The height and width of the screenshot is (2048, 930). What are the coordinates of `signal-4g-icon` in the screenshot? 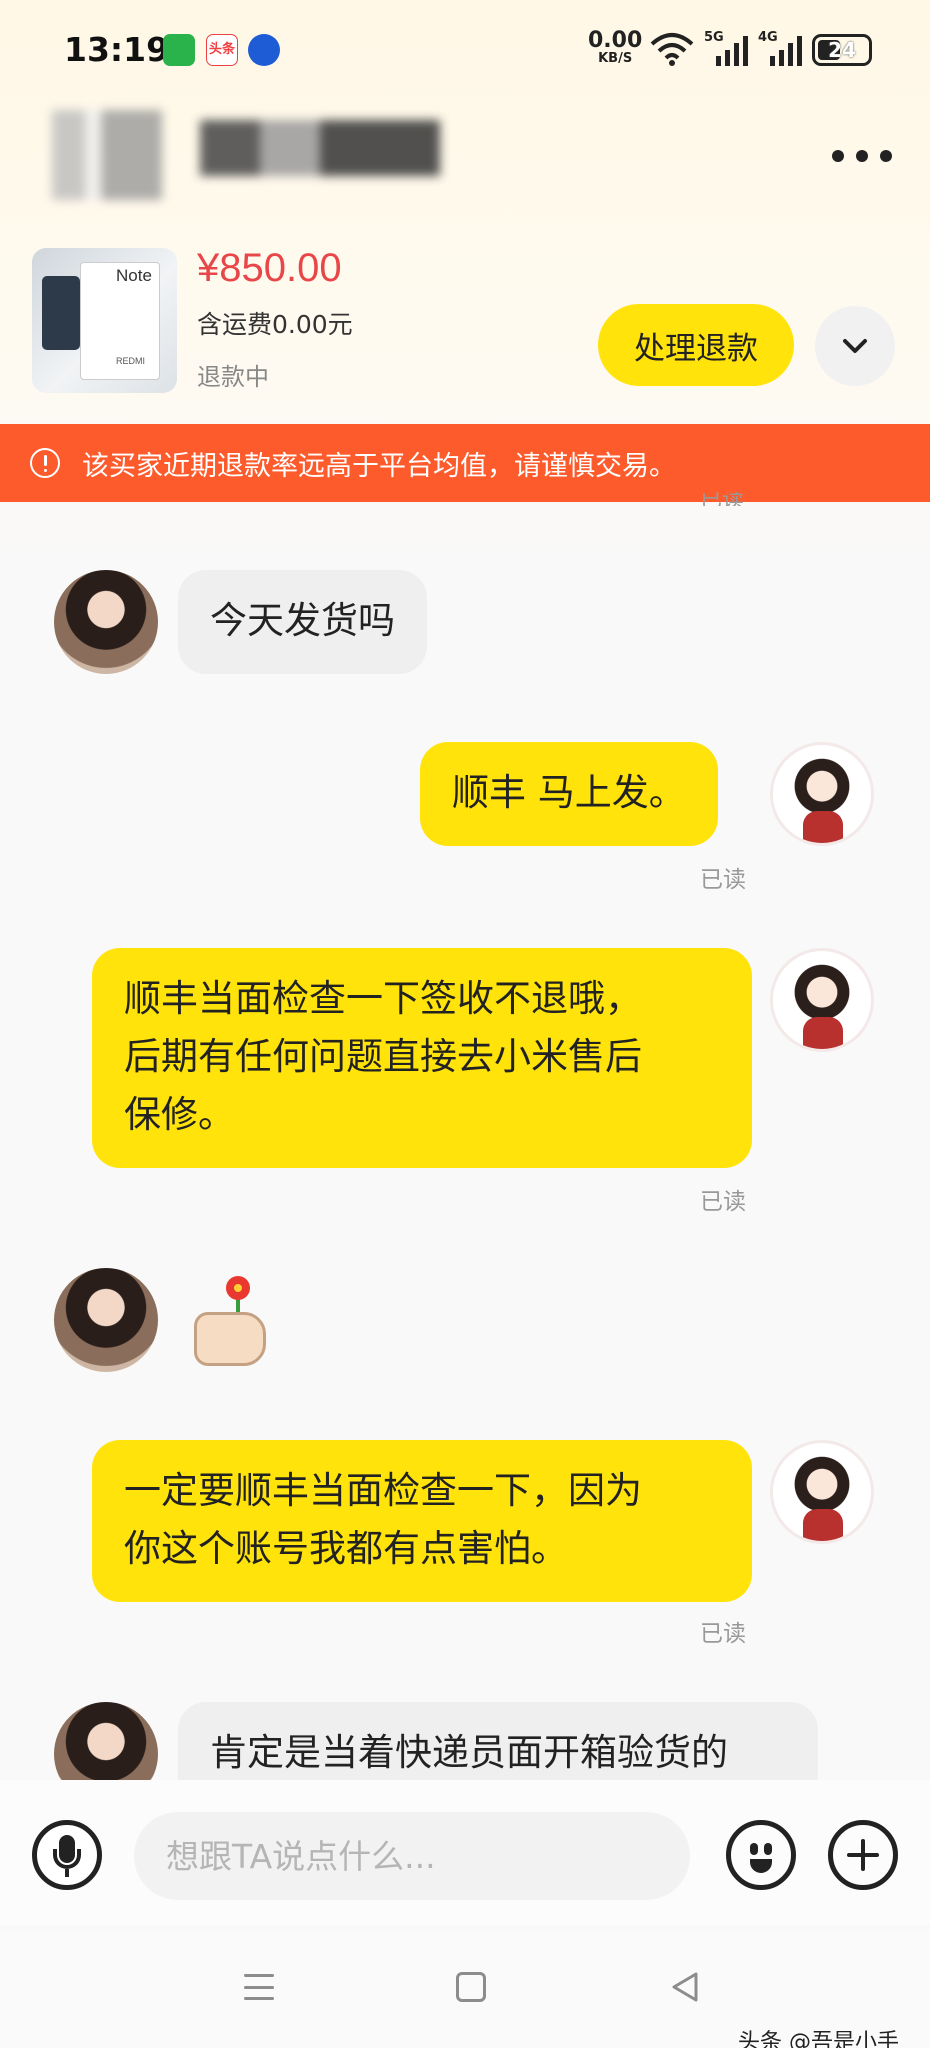 It's located at (786, 51).